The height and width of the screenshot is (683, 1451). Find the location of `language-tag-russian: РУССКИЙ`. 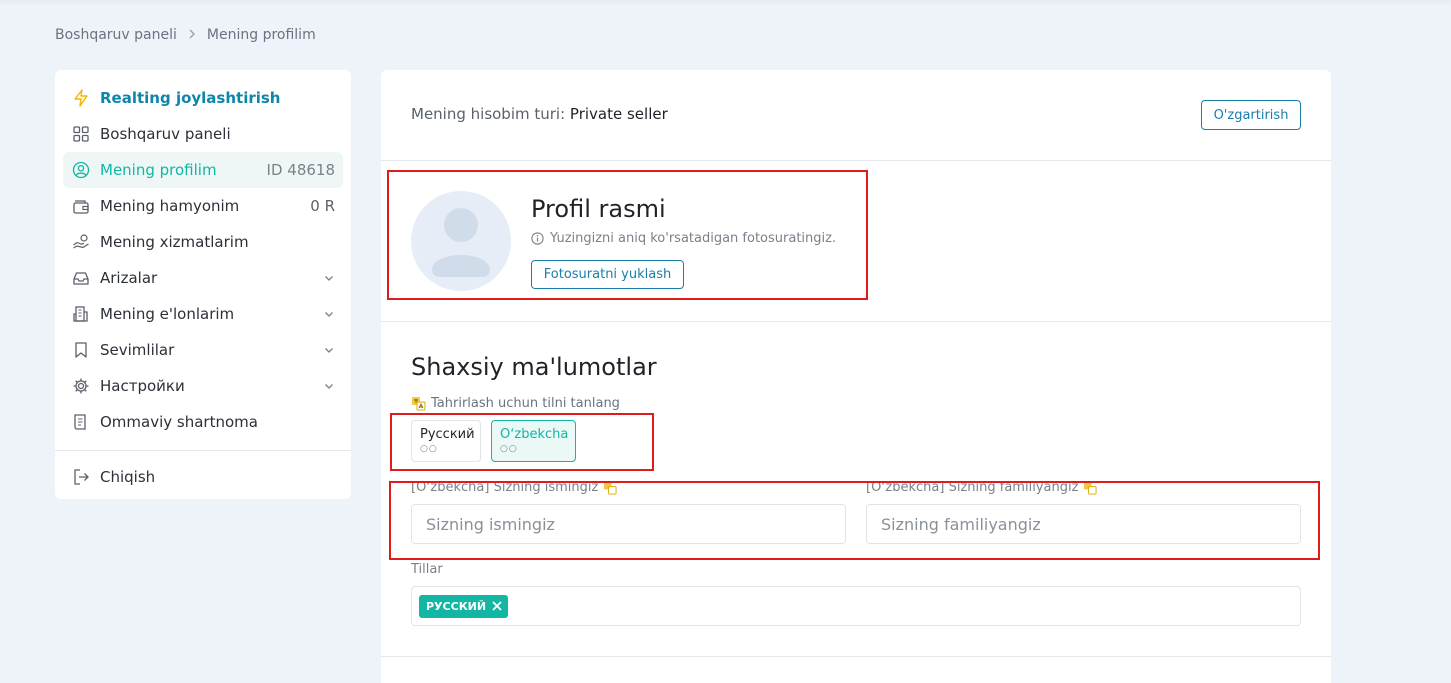

language-tag-russian: РУССКИЙ is located at coordinates (464, 606).